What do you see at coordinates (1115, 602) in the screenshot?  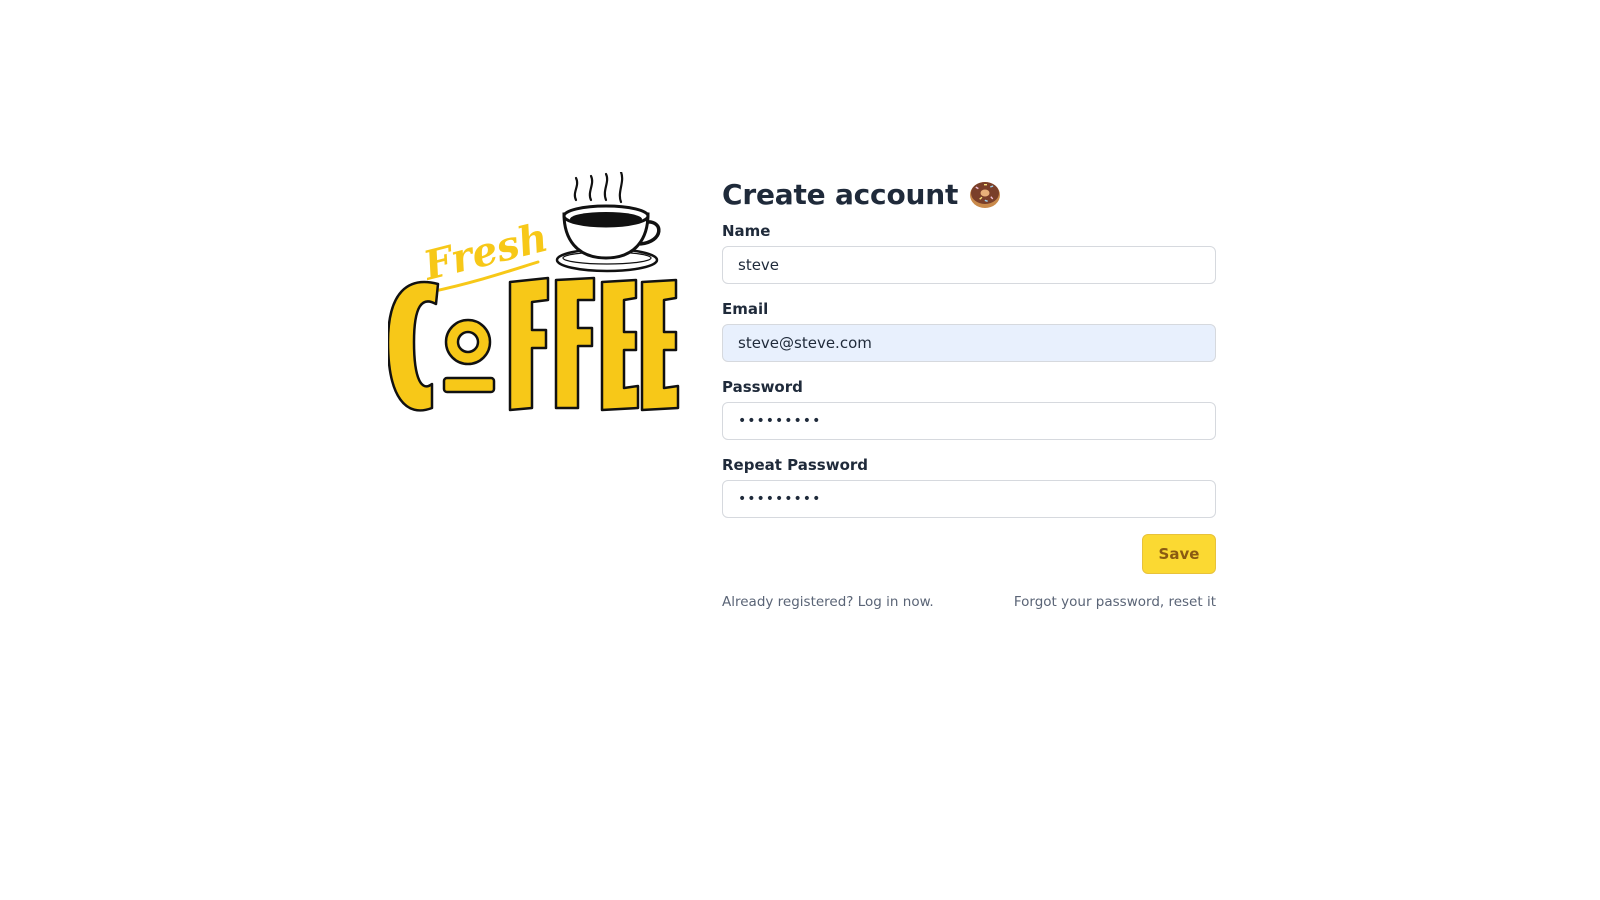 I see `reset-password-link: Forgot your password, reset it` at bounding box center [1115, 602].